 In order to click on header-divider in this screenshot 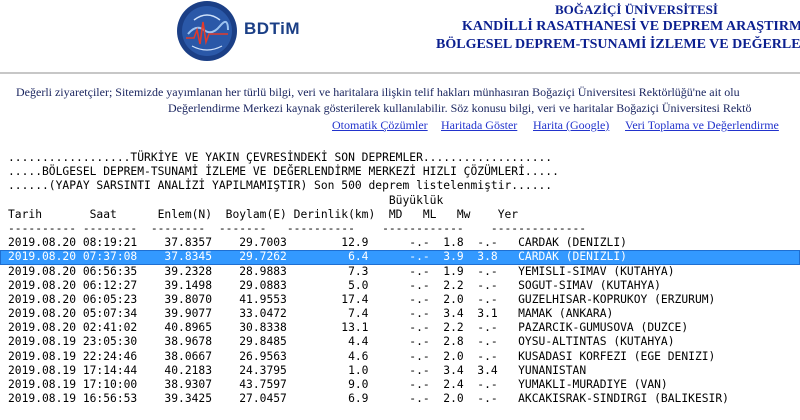, I will do `click(400, 73)`.